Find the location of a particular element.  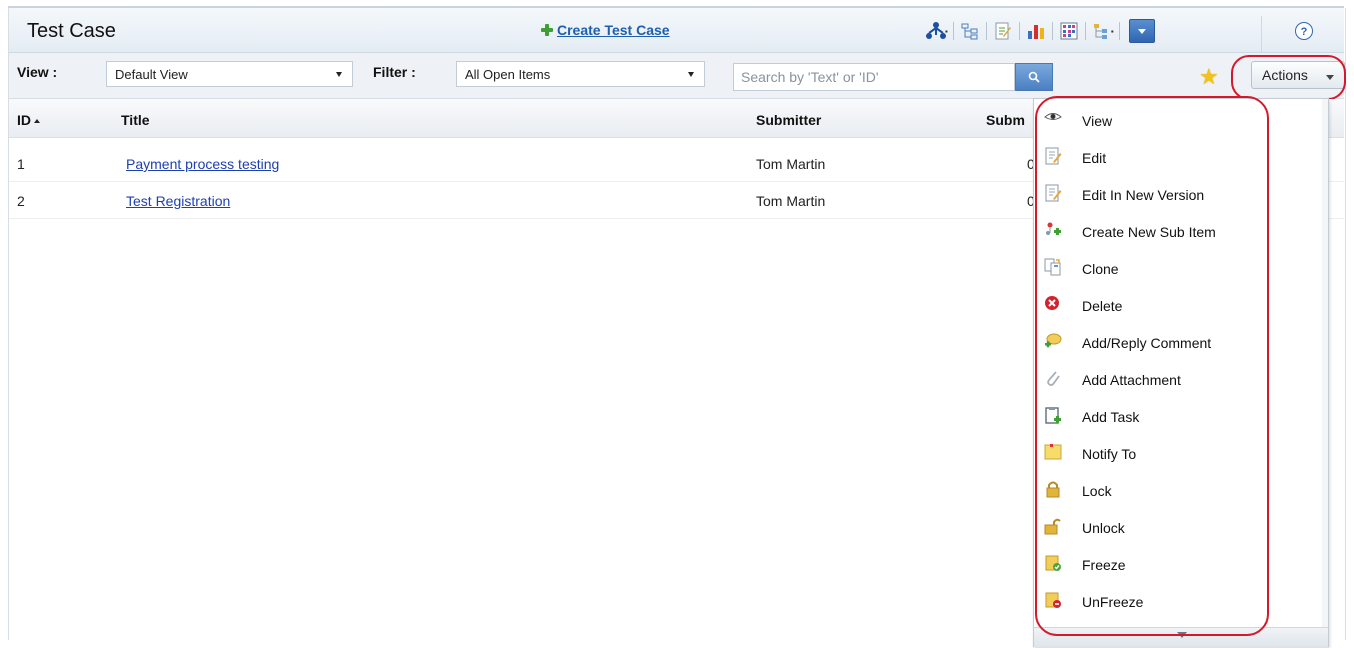

menu-item-unfreeze: UnFreeze is located at coordinates (1181, 601).